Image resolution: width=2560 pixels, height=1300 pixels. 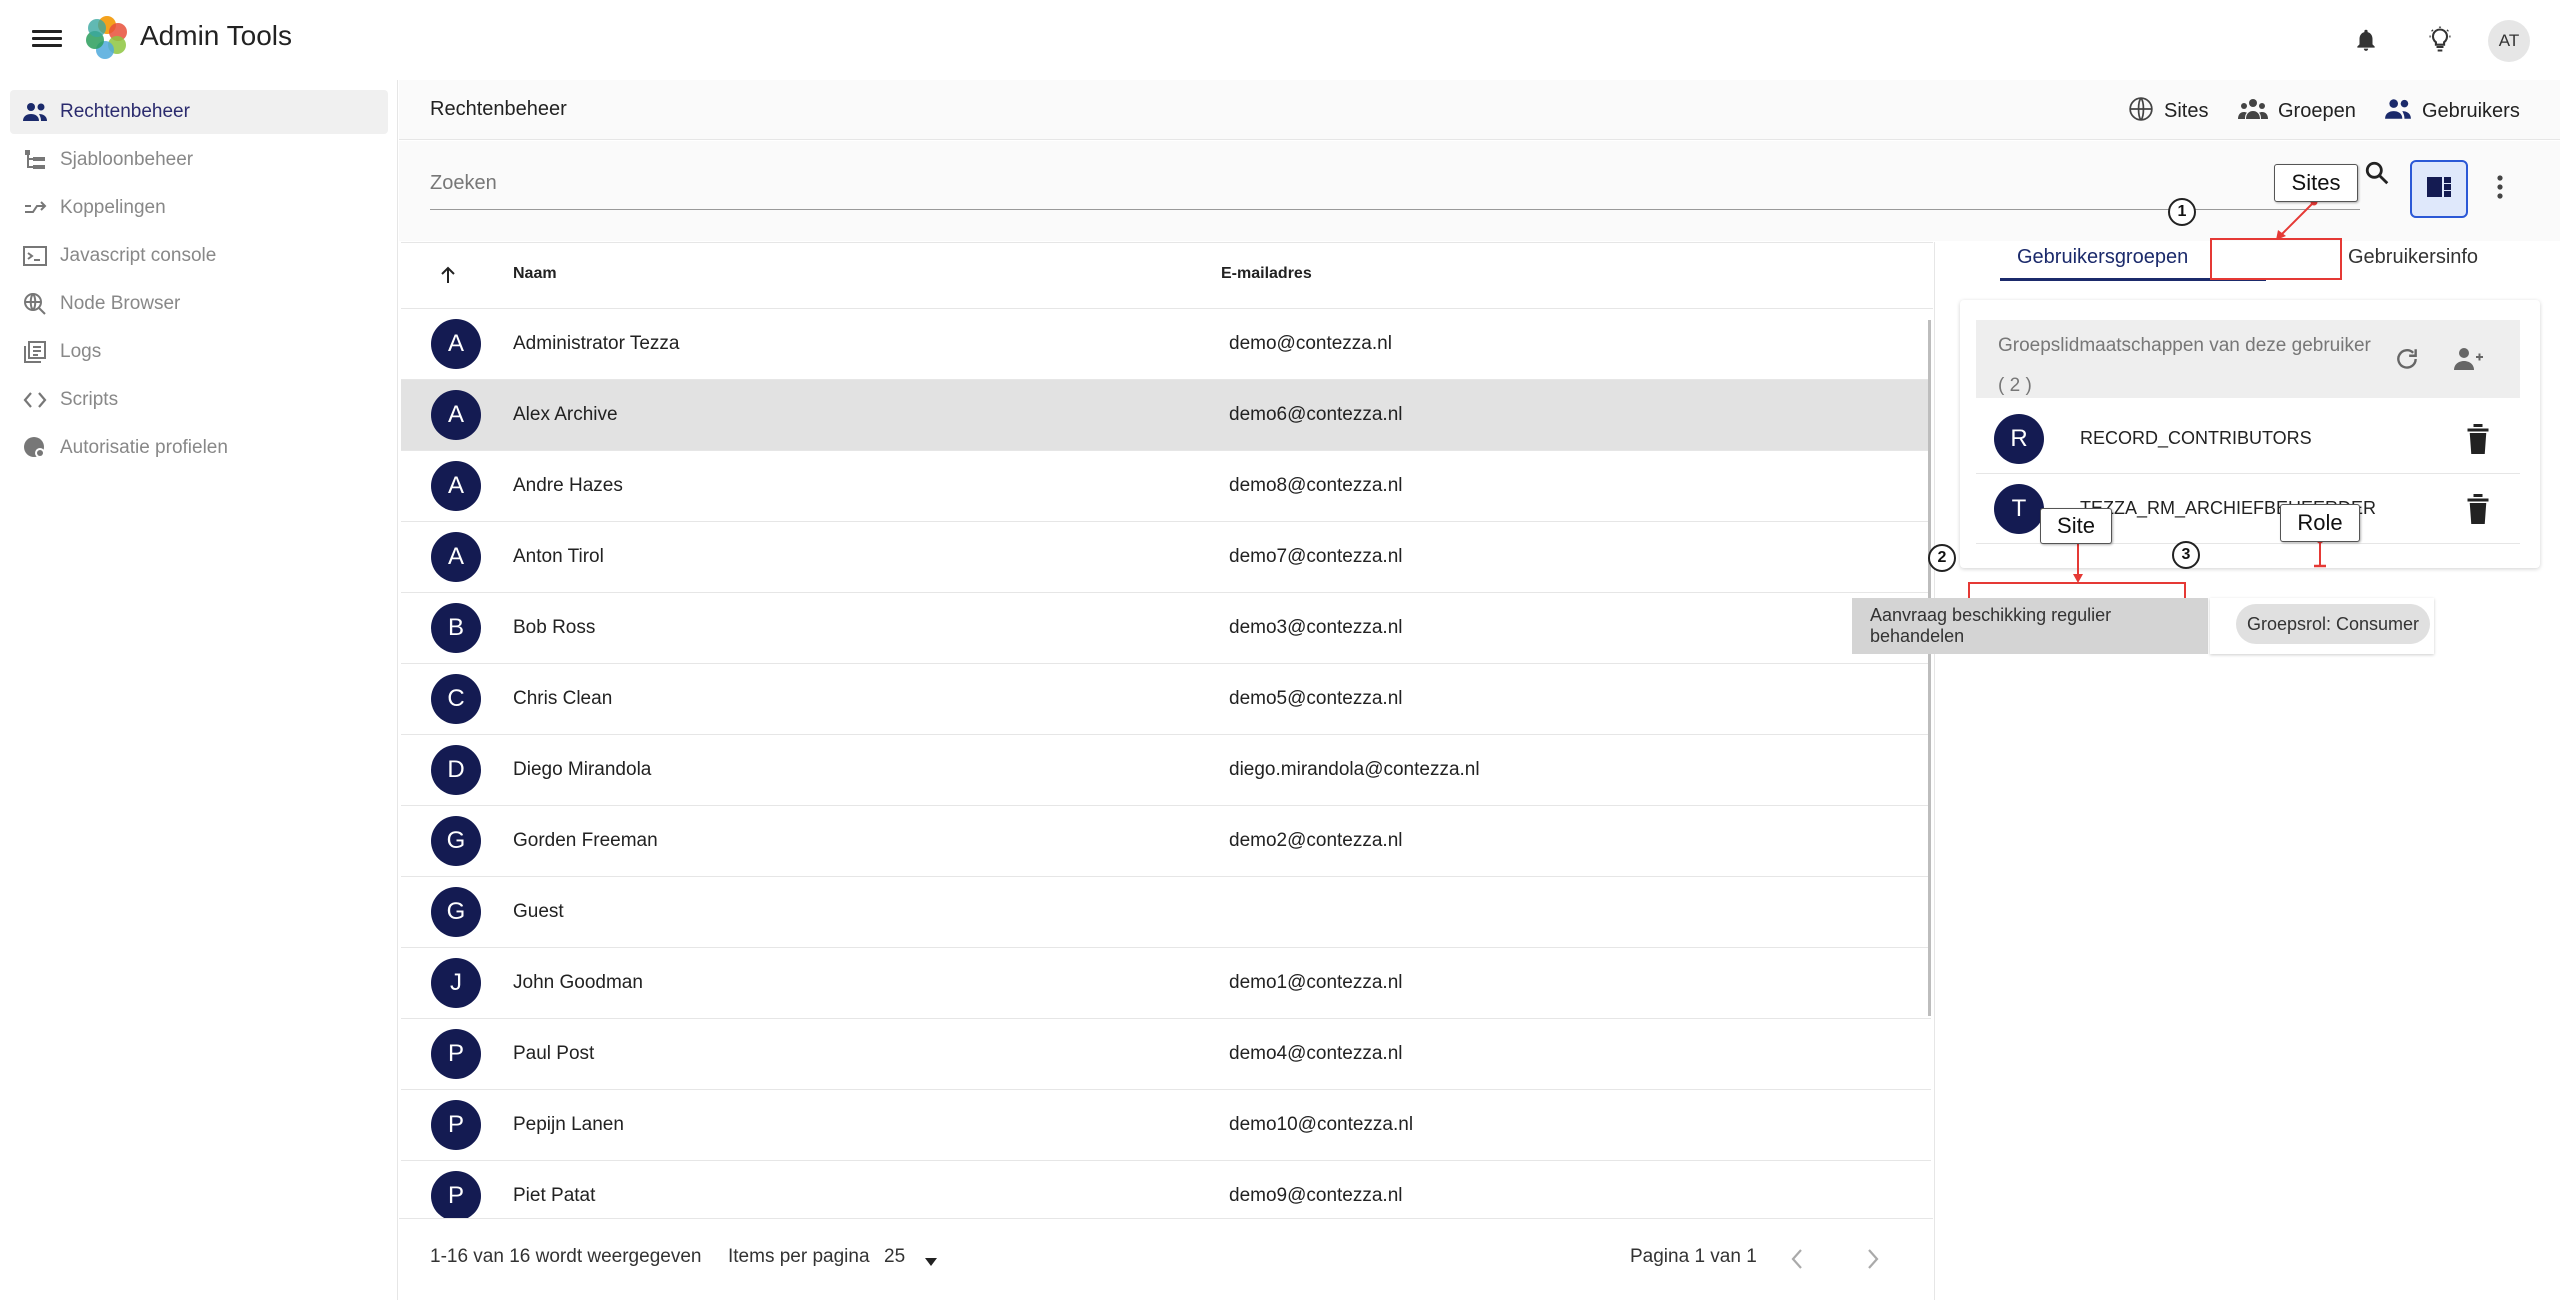 What do you see at coordinates (2297, 111) in the screenshot?
I see `groups-link: Groepen` at bounding box center [2297, 111].